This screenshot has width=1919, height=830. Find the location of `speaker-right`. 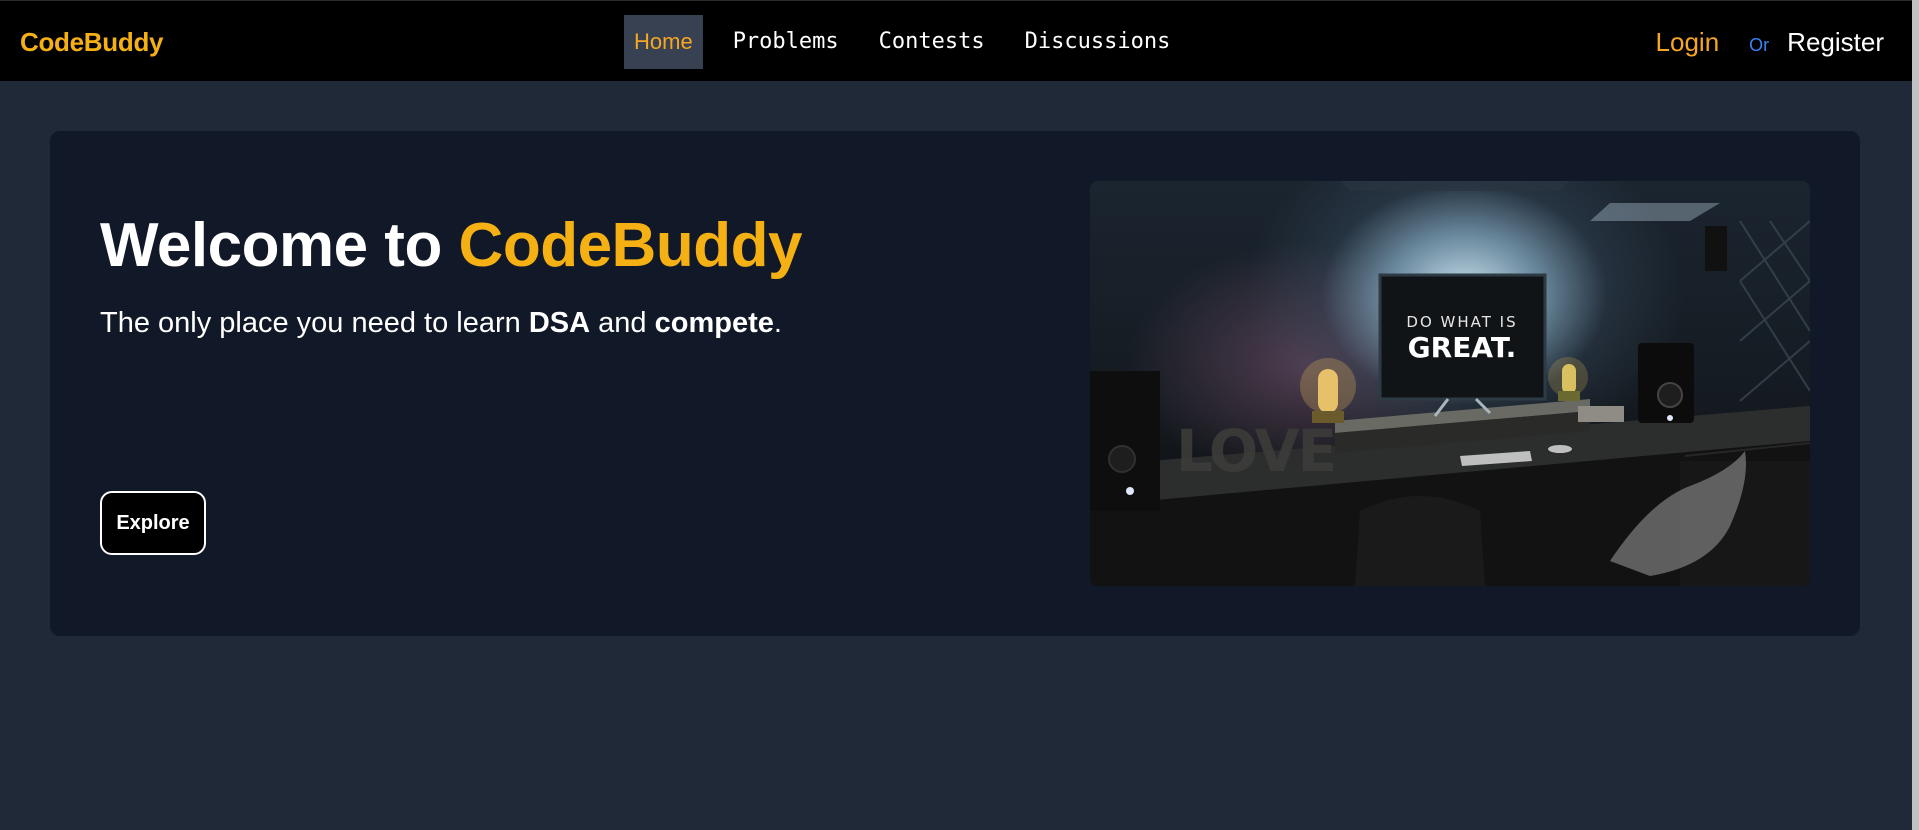

speaker-right is located at coordinates (1666, 383).